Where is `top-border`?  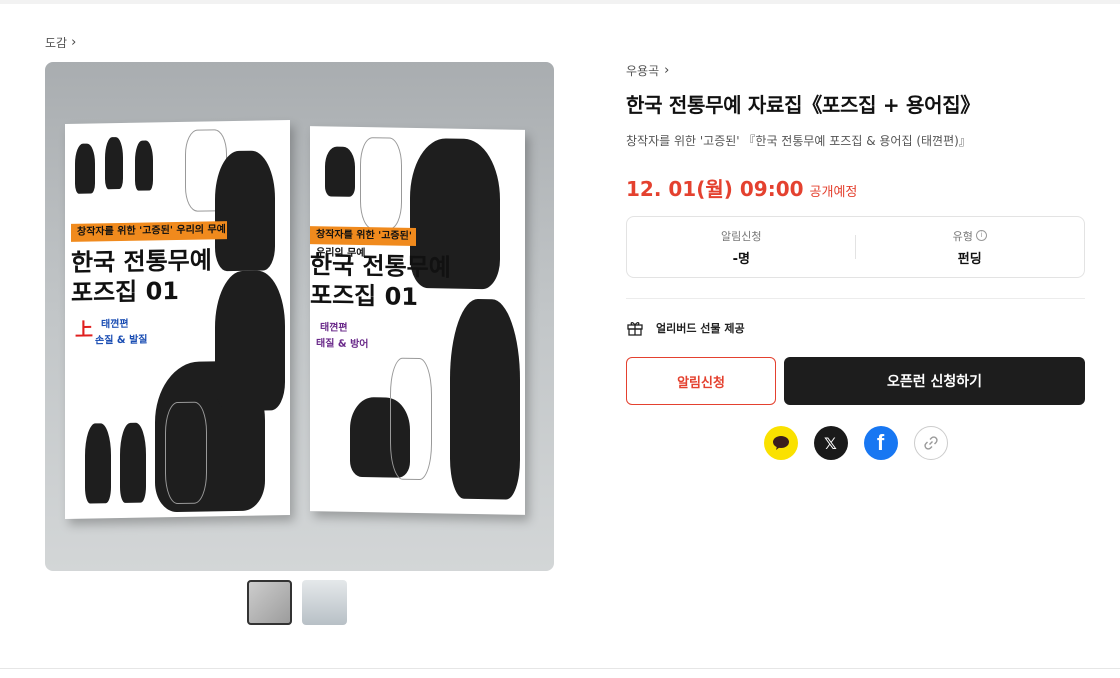
top-border is located at coordinates (560, 2).